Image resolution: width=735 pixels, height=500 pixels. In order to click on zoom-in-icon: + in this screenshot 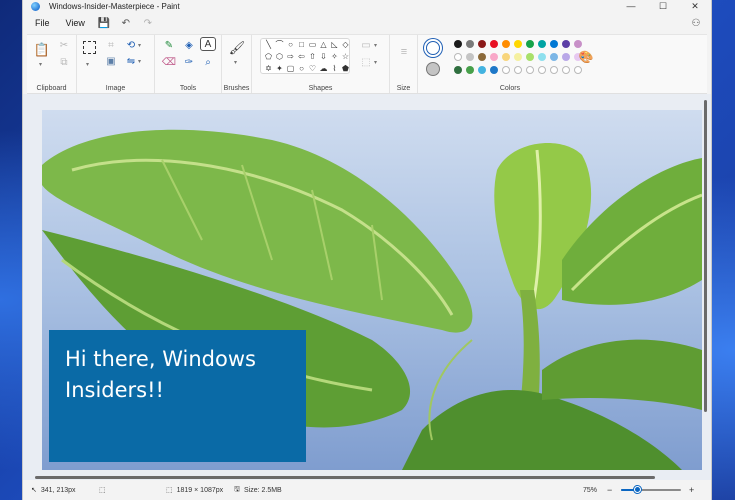, I will do `click(691, 490)`.